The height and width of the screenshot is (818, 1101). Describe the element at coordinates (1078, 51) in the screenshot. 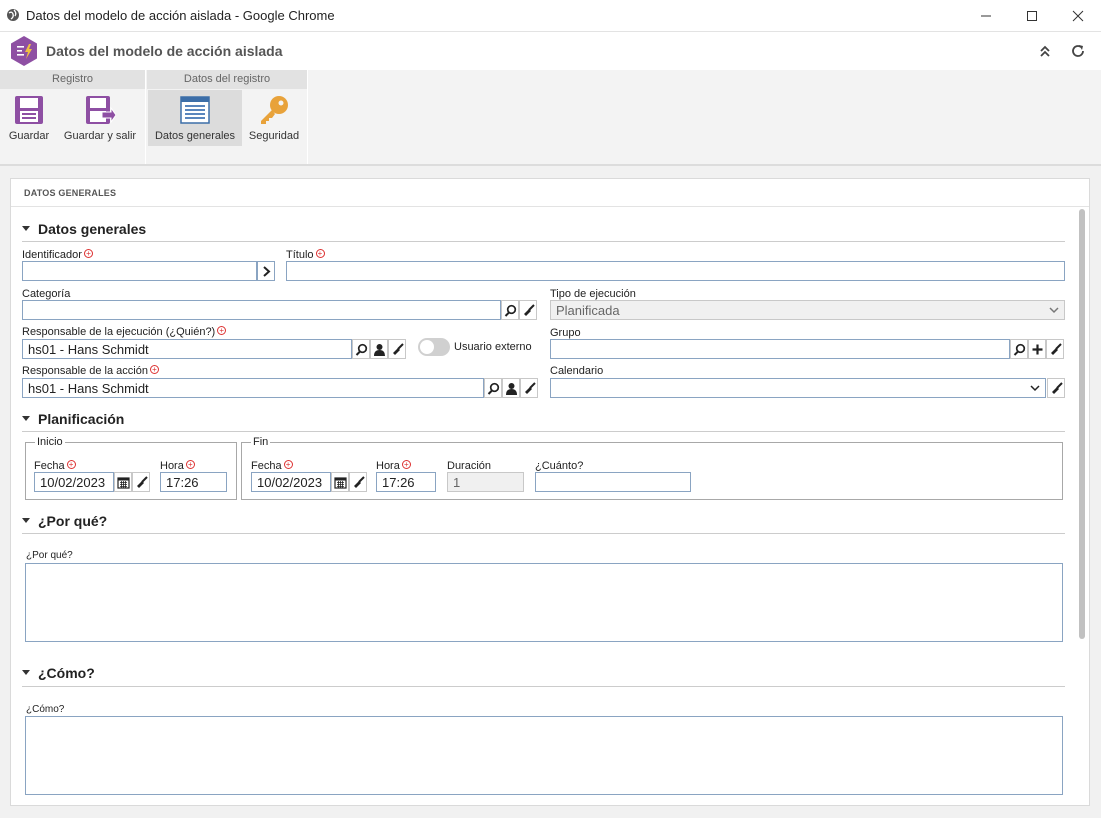

I see `refresh-icon` at that location.